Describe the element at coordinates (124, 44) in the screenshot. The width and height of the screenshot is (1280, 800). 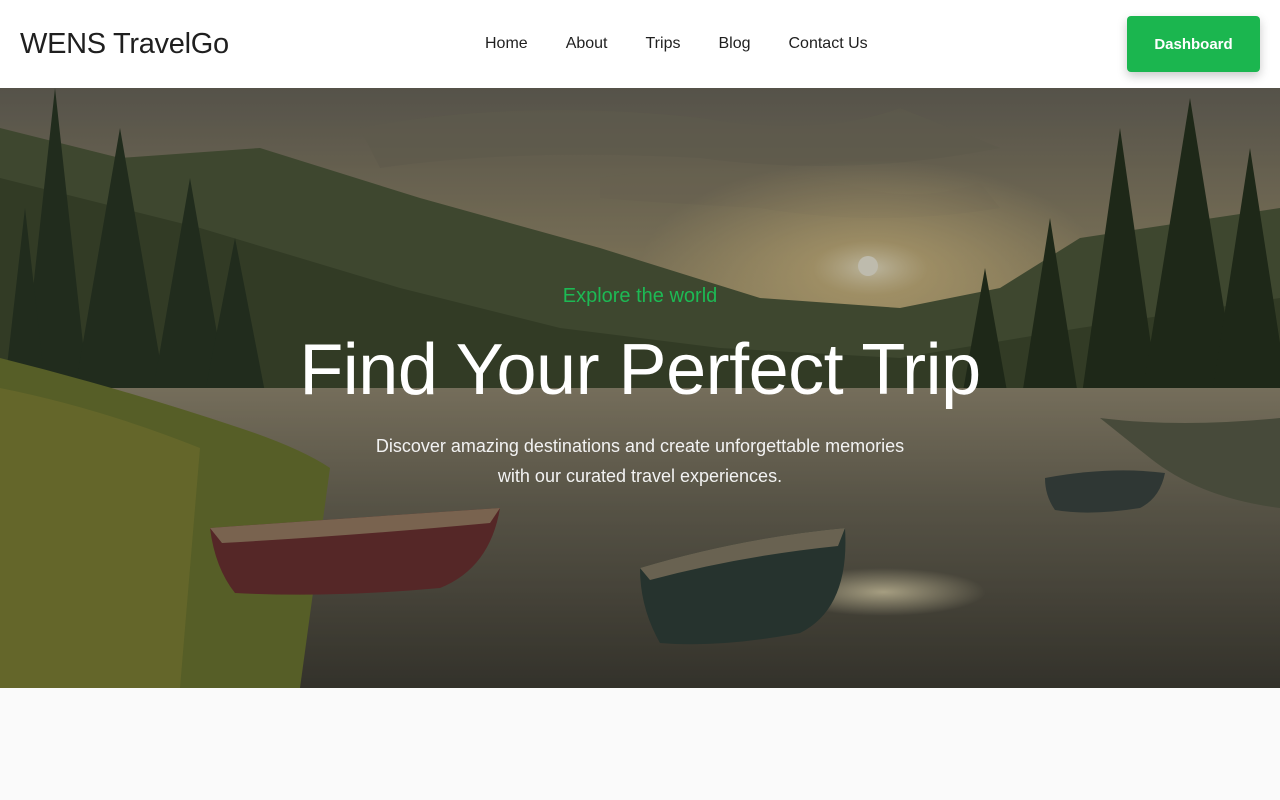
I see `brand-logo: WENS TravelGo` at that location.